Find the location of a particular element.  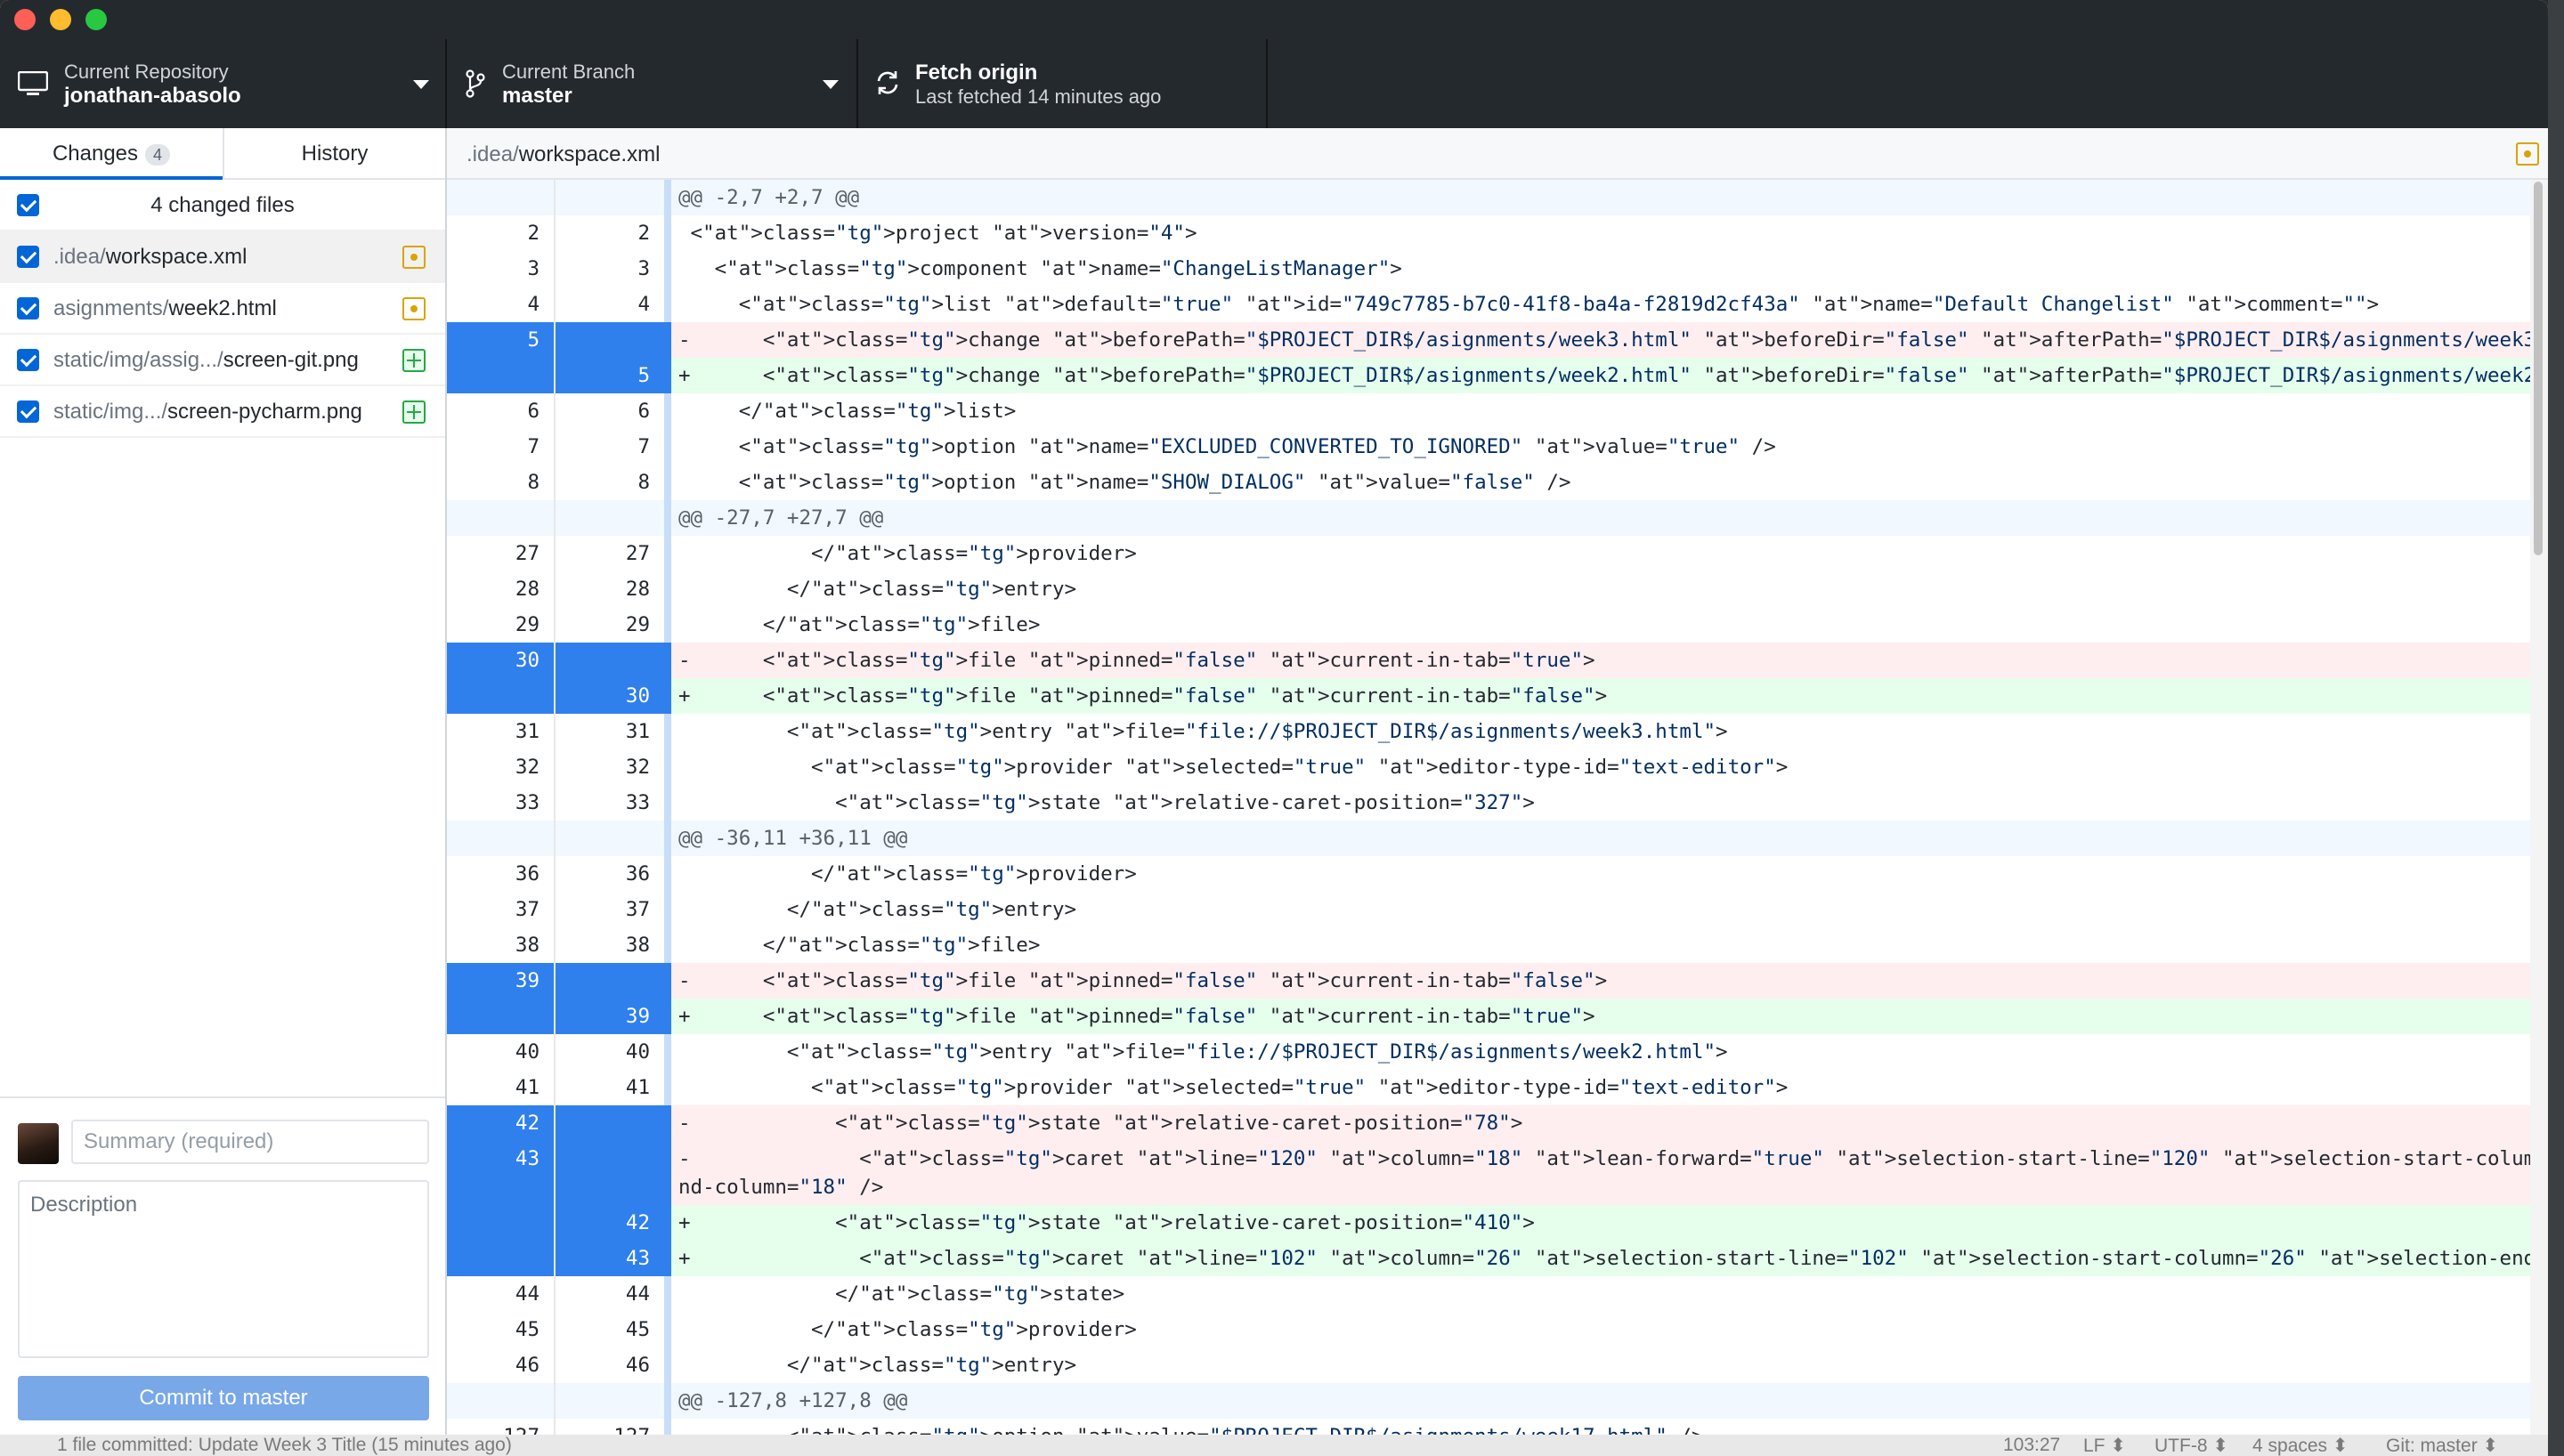

new-line-number: 6 is located at coordinates (643, 411).